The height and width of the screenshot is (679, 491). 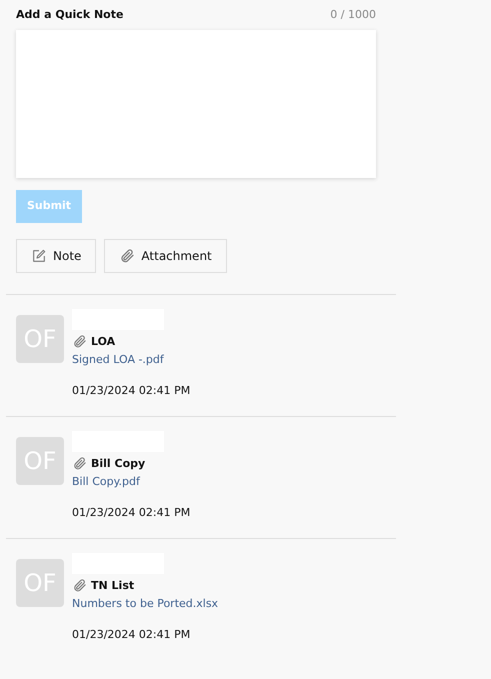 I want to click on note-button: Note, so click(x=56, y=255).